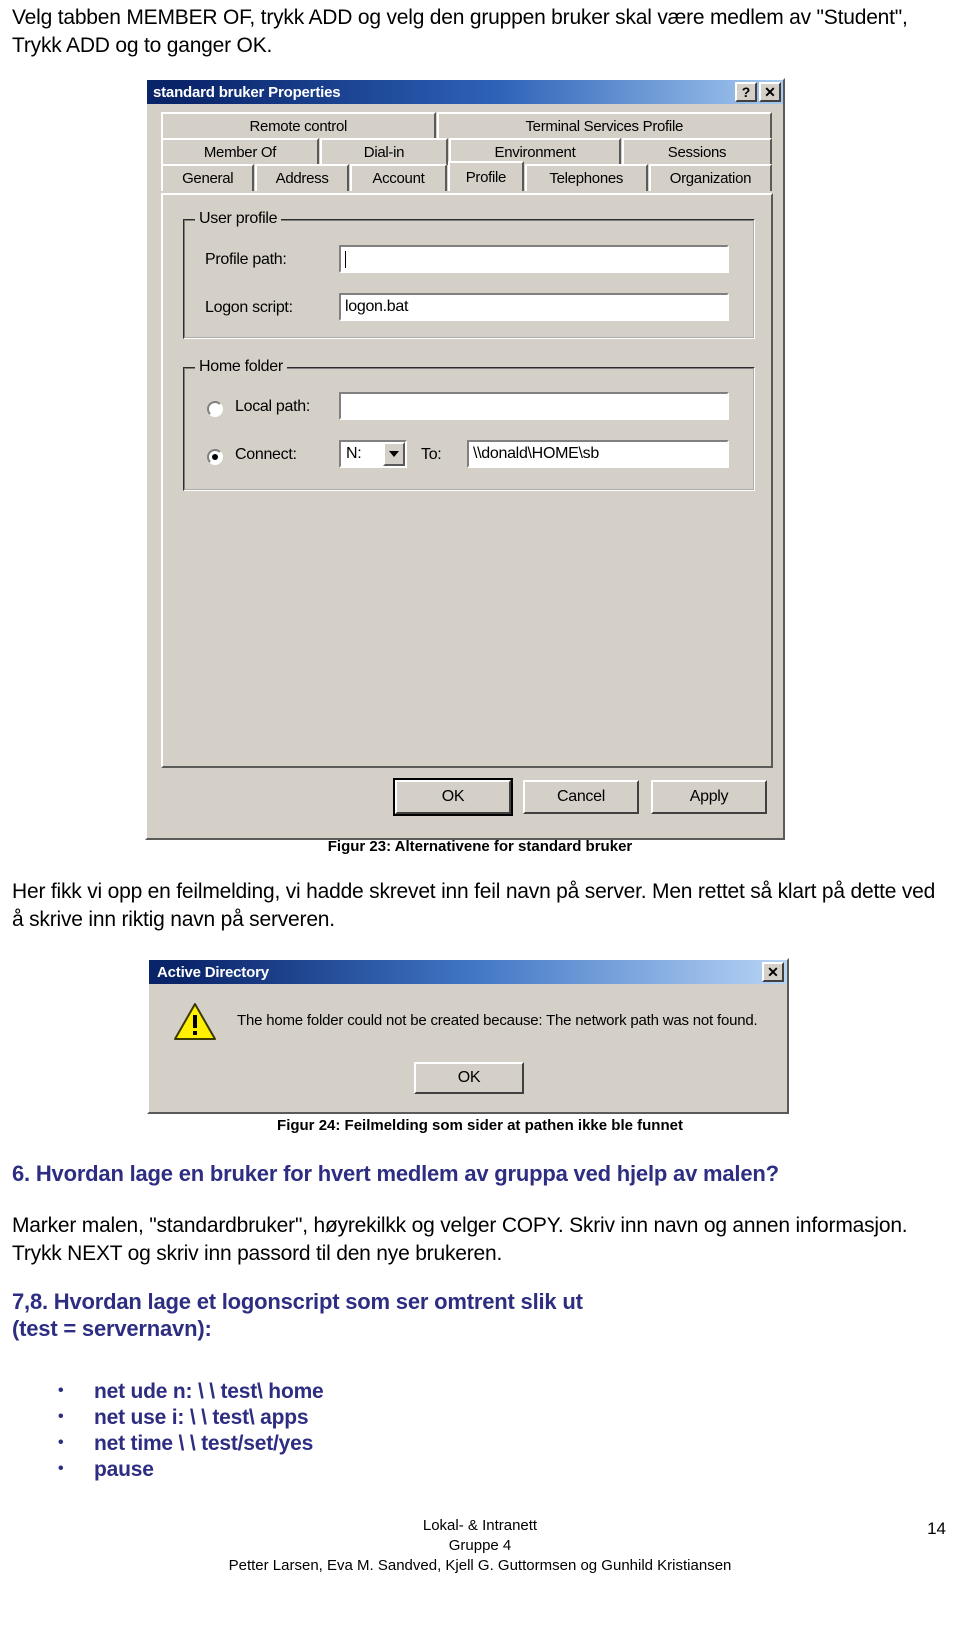 The image size is (960, 1641). I want to click on tab-label: Terminal Services Profile, so click(604, 126).